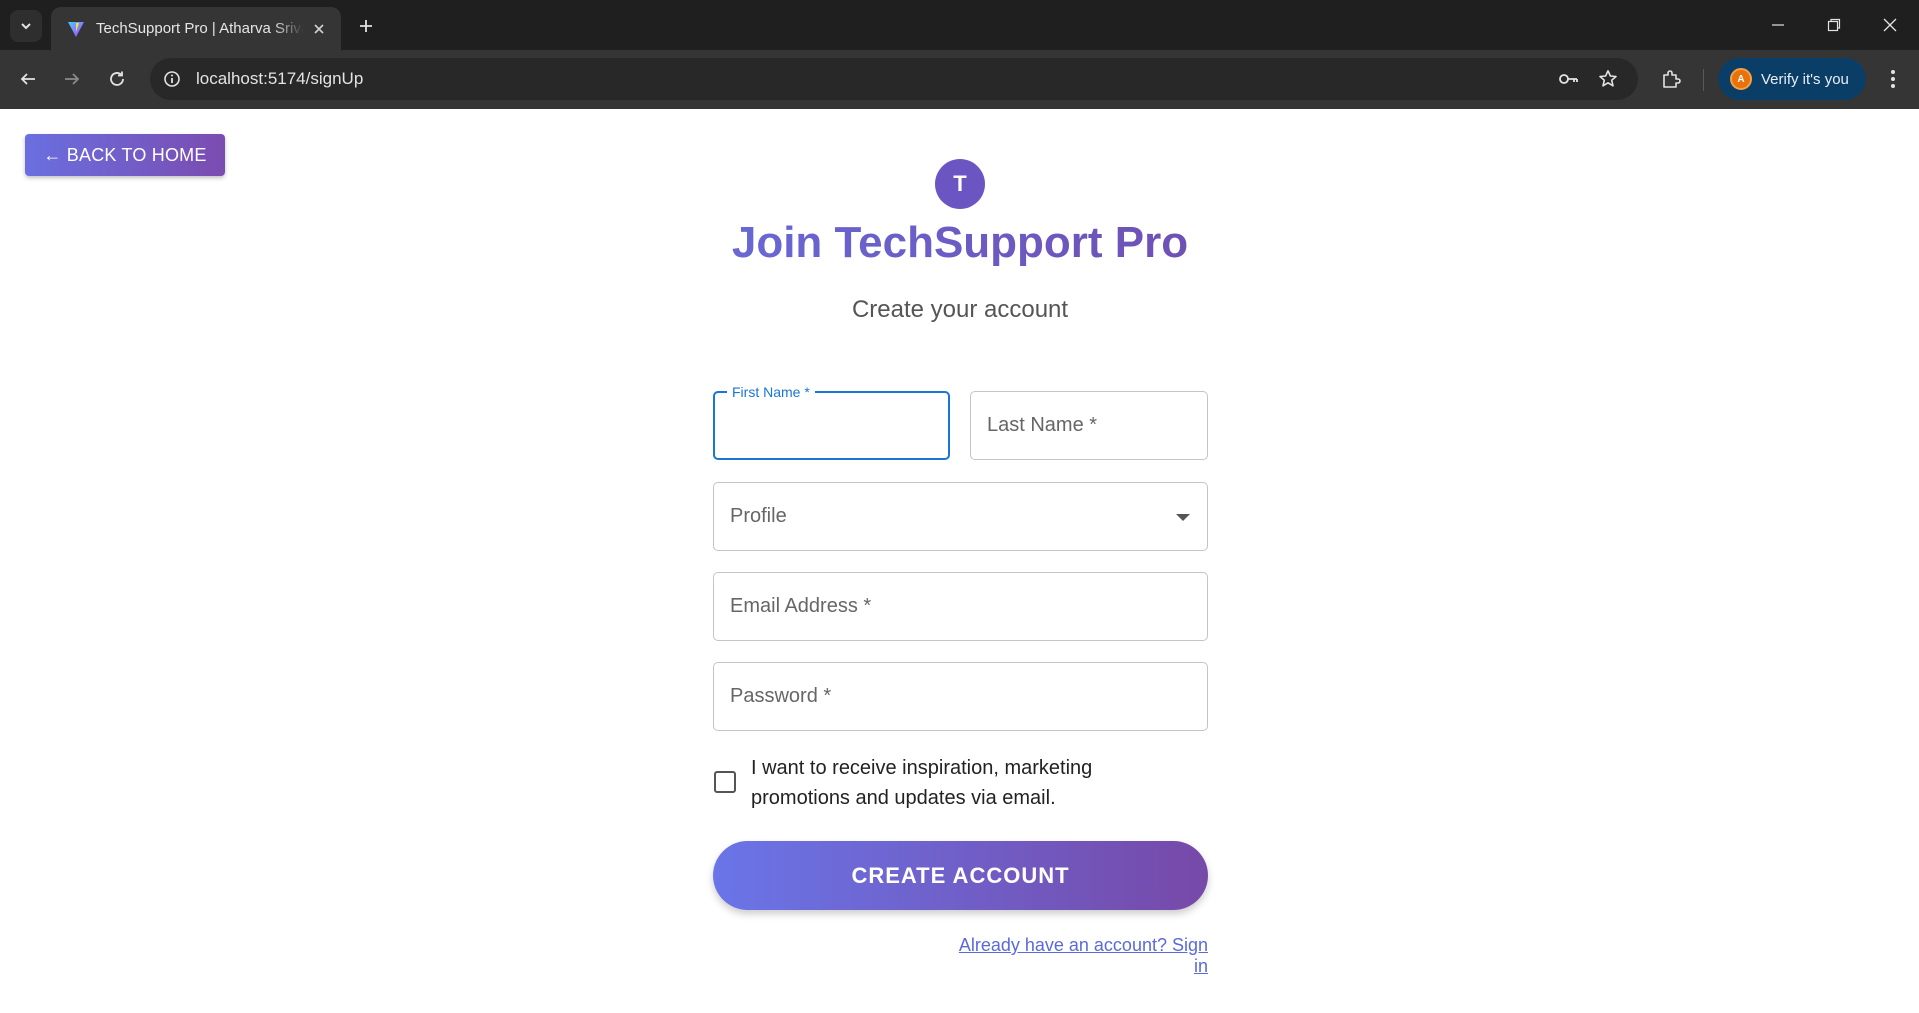 The width and height of the screenshot is (1919, 1013). I want to click on chevron-down-icon, so click(26, 26).